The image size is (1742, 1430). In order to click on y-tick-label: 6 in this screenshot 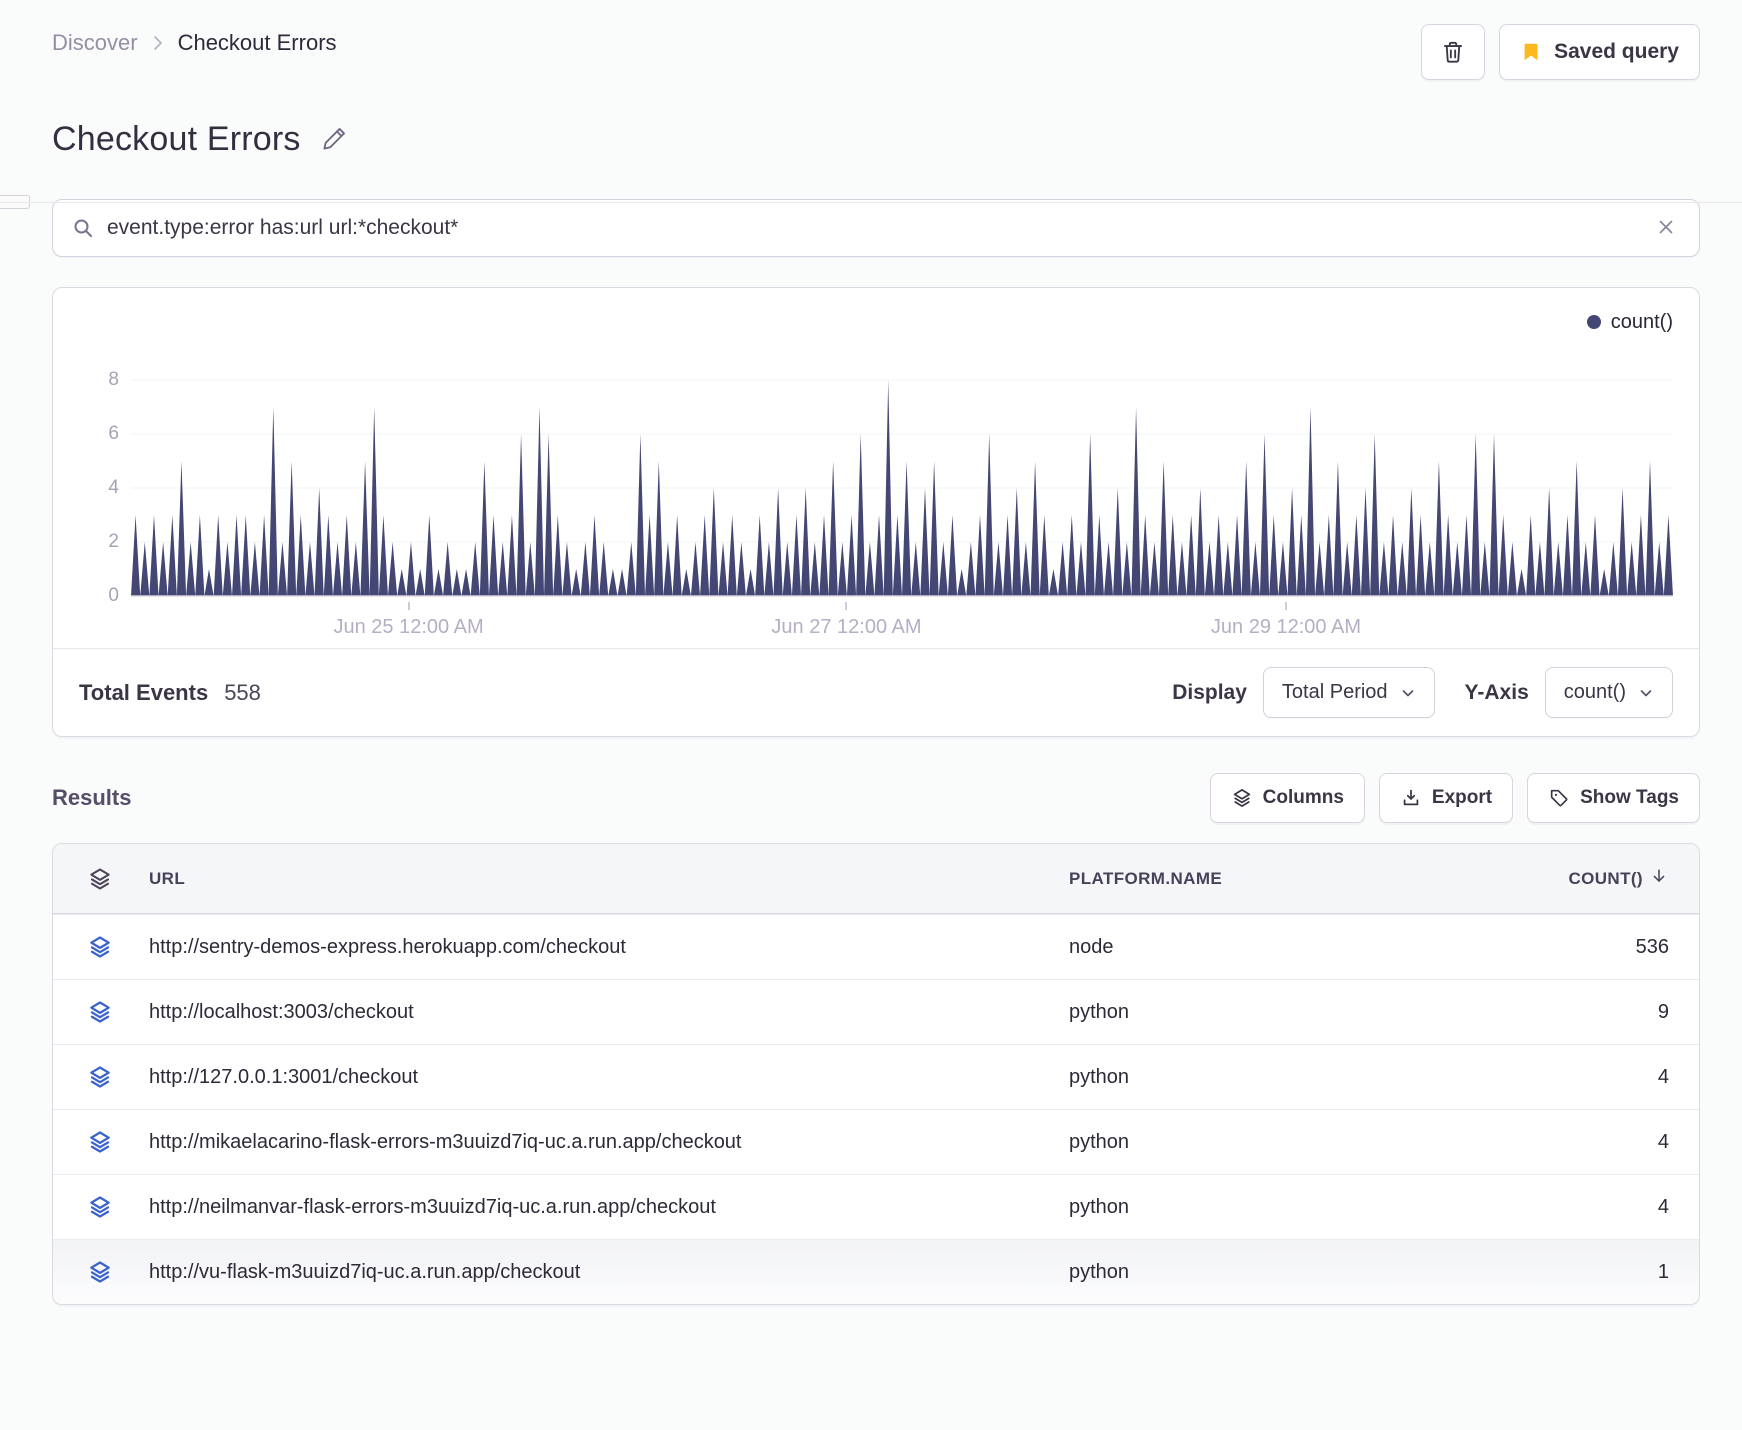, I will do `click(113, 433)`.